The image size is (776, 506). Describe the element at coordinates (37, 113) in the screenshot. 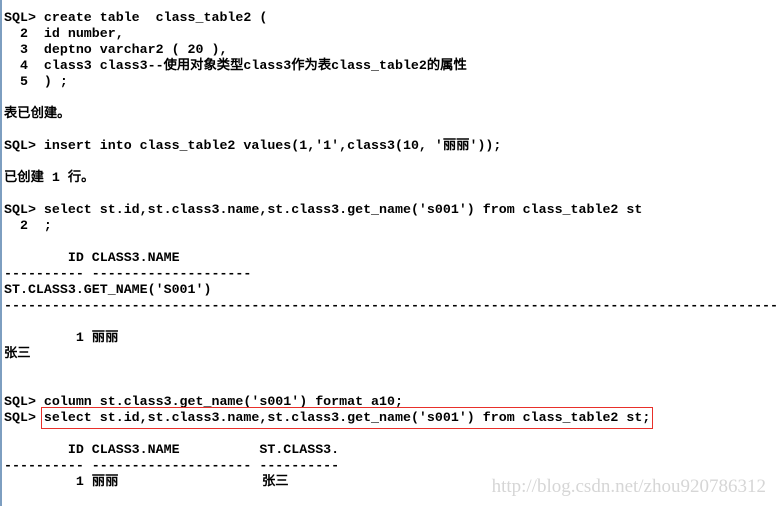

I see `console-output-line: 表已创建。` at that location.